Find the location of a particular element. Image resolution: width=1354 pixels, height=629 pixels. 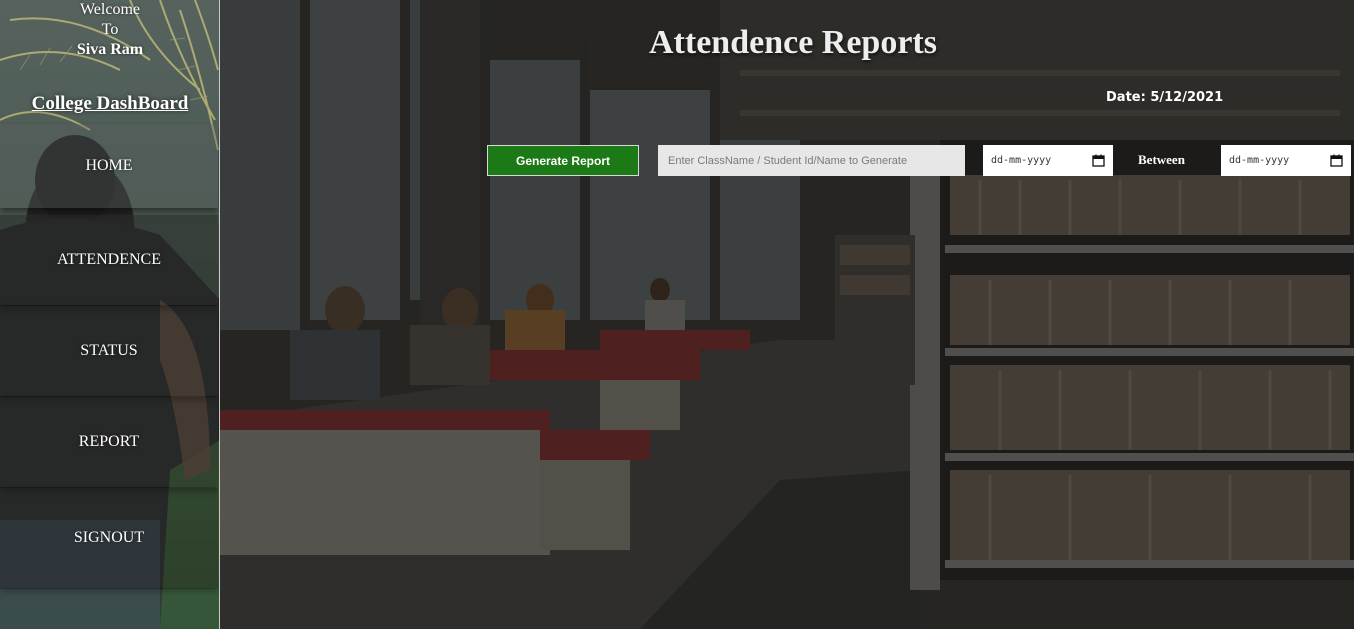

user-name: Siva Ram is located at coordinates (110, 49).